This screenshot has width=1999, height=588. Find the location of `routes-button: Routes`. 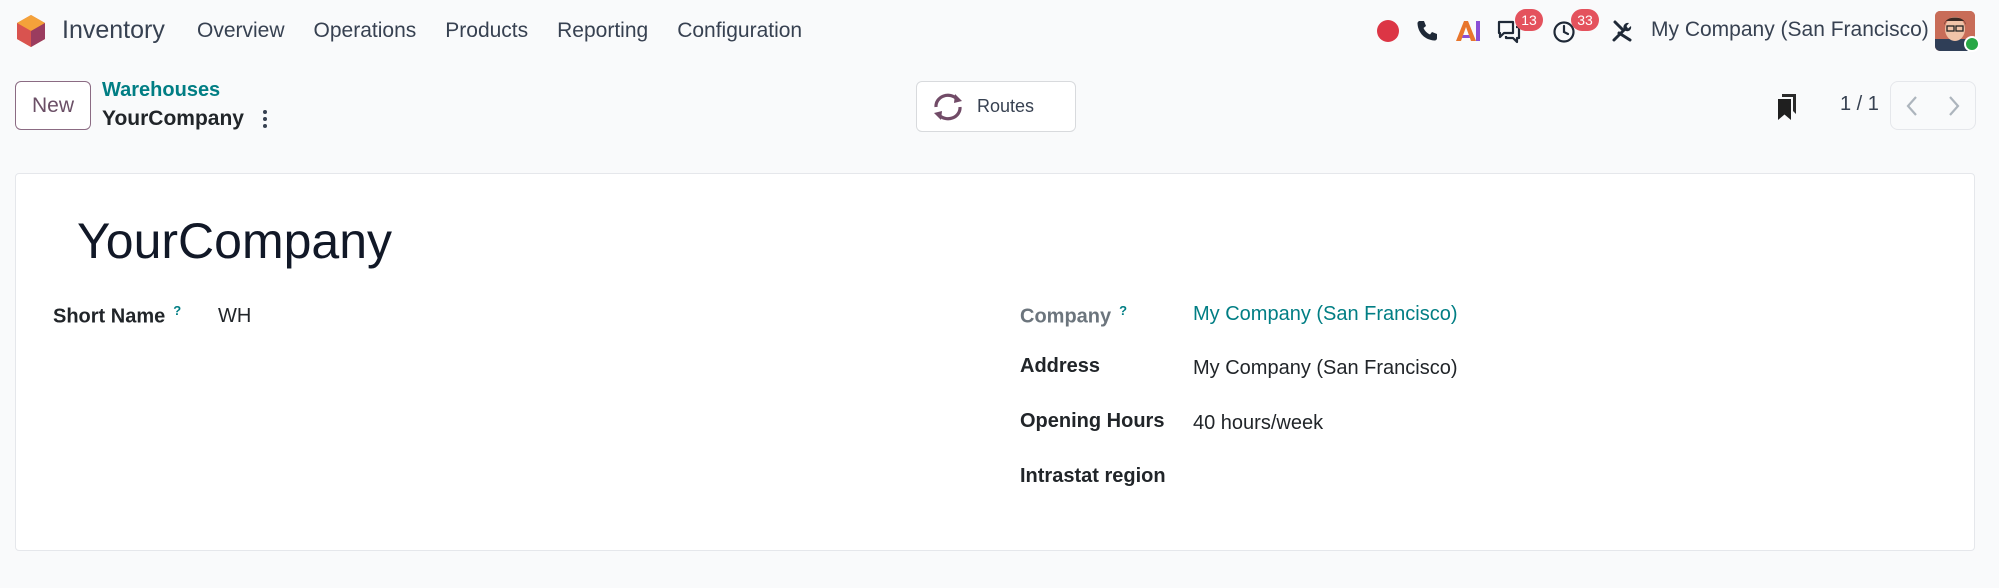

routes-button: Routes is located at coordinates (996, 106).